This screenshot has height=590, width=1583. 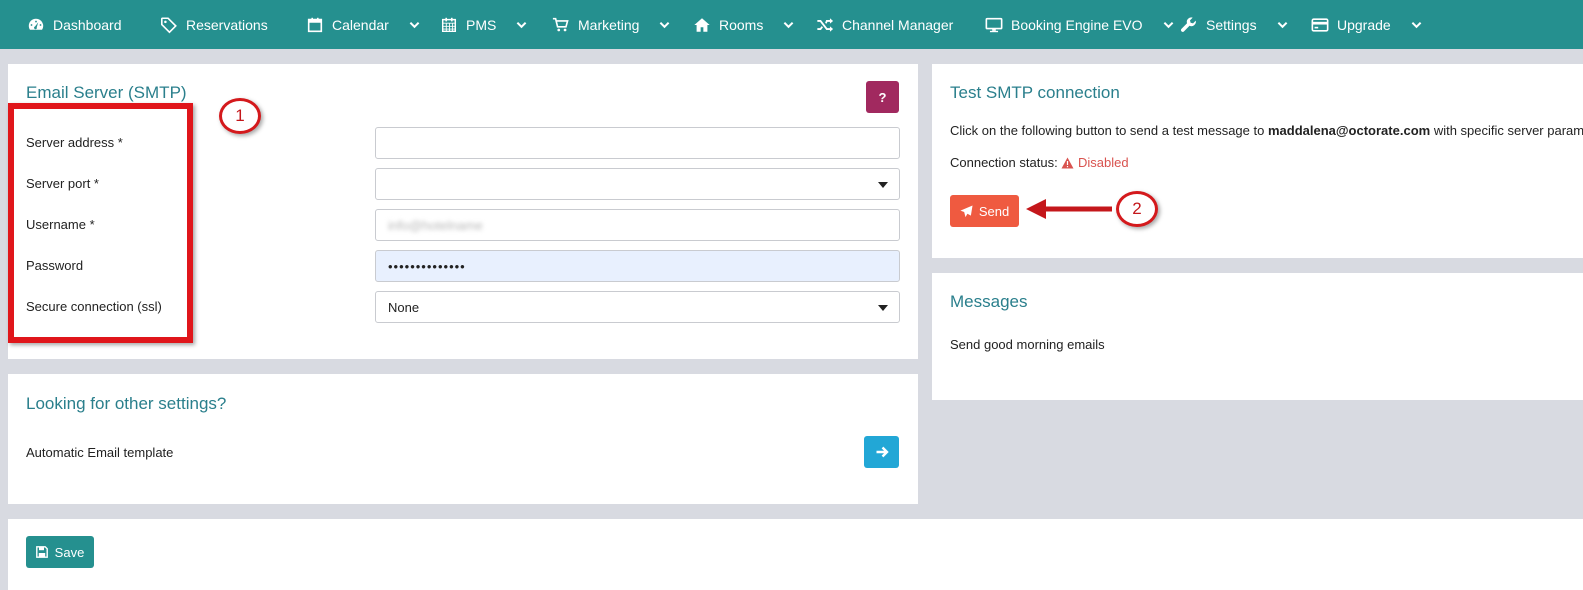 I want to click on nav-settings: Settings, so click(x=1234, y=24).